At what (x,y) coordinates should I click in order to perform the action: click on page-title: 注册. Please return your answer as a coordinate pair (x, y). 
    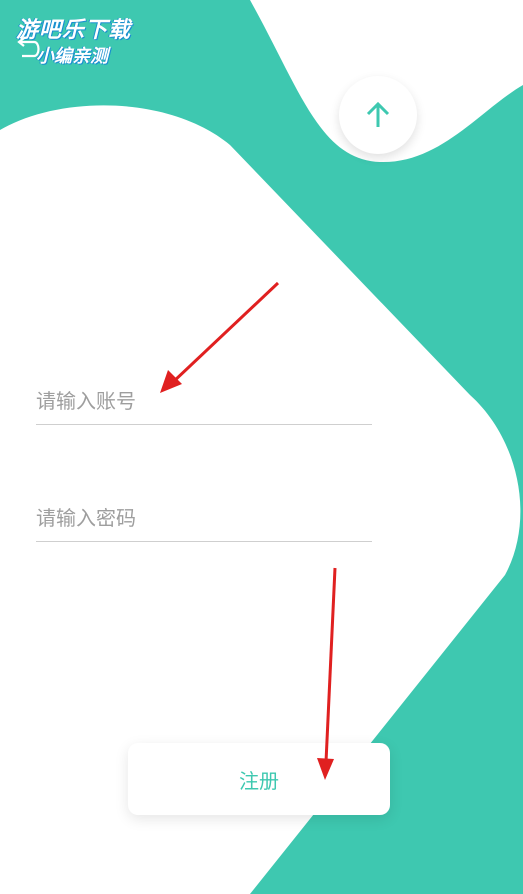
    Looking at the image, I should click on (380, 46).